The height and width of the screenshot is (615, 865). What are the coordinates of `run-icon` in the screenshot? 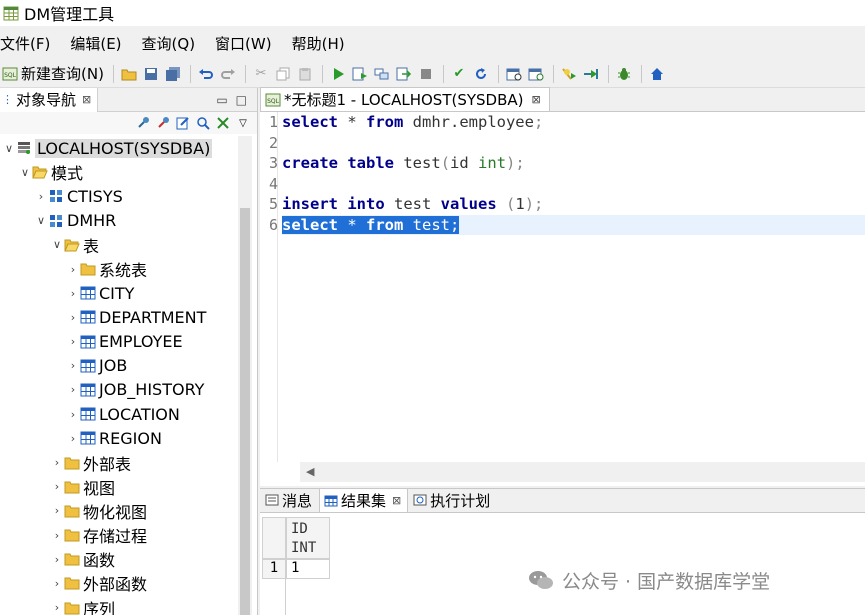 It's located at (338, 74).